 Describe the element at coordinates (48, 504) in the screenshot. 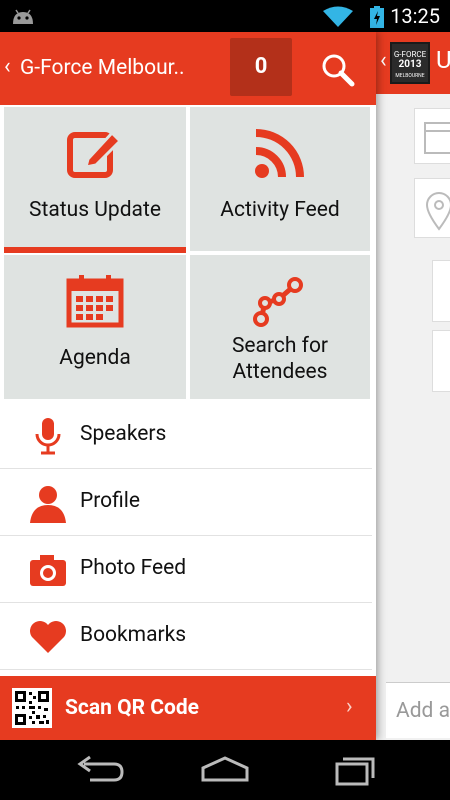

I see `person-icon` at that location.